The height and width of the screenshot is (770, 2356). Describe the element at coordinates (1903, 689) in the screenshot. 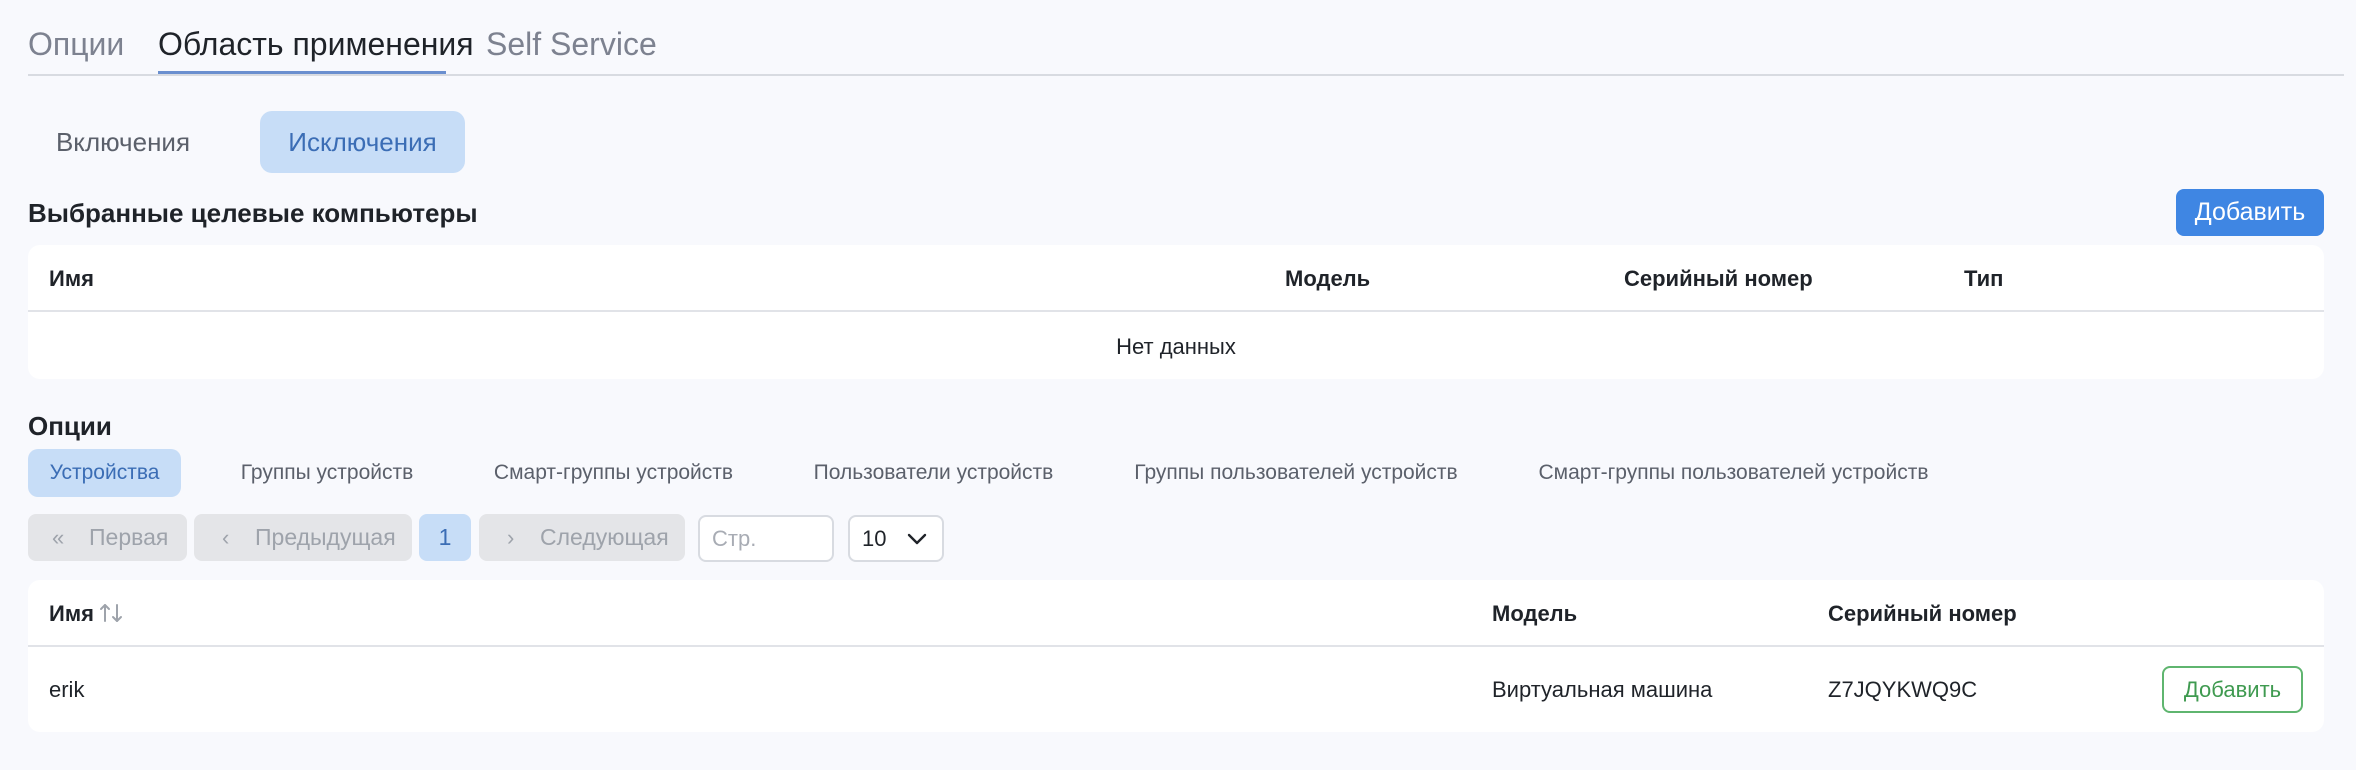

I see `device-serial: Z7JQYKWQ9C` at that location.